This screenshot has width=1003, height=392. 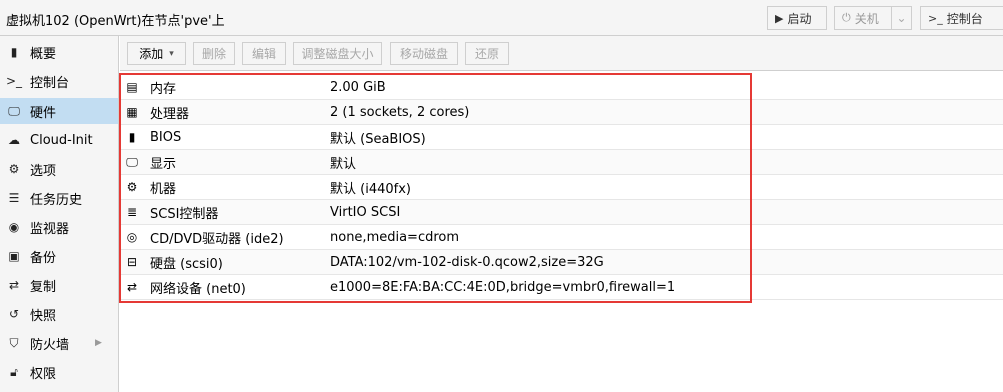 I want to click on sidebar-item-firewall: ⛉ 防火墙 ▶, so click(x=59, y=343).